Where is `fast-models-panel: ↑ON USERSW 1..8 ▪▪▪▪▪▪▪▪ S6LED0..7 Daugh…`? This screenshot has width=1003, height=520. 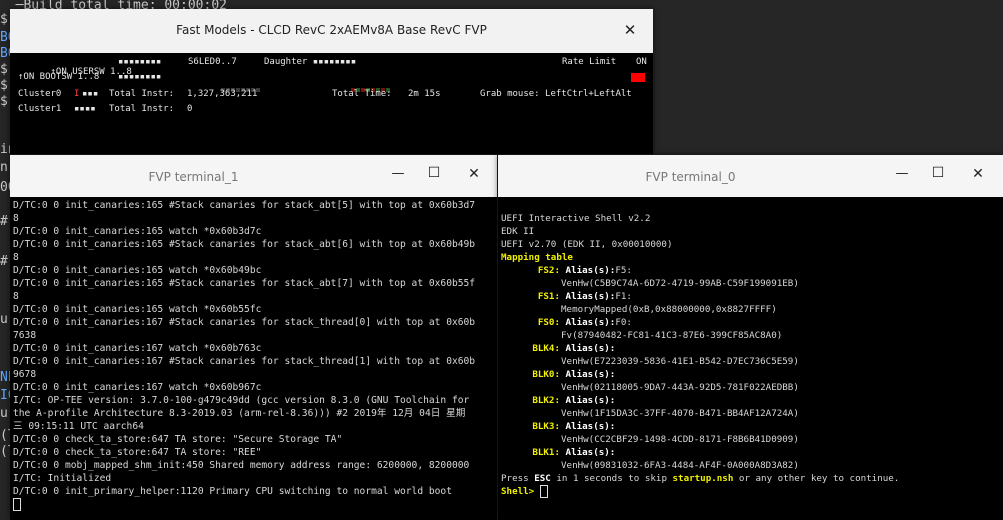
fast-models-panel: ↑ON USERSW 1..8 ▪▪▪▪▪▪▪▪ S6LED0..7 Daugh… is located at coordinates (331, 103).